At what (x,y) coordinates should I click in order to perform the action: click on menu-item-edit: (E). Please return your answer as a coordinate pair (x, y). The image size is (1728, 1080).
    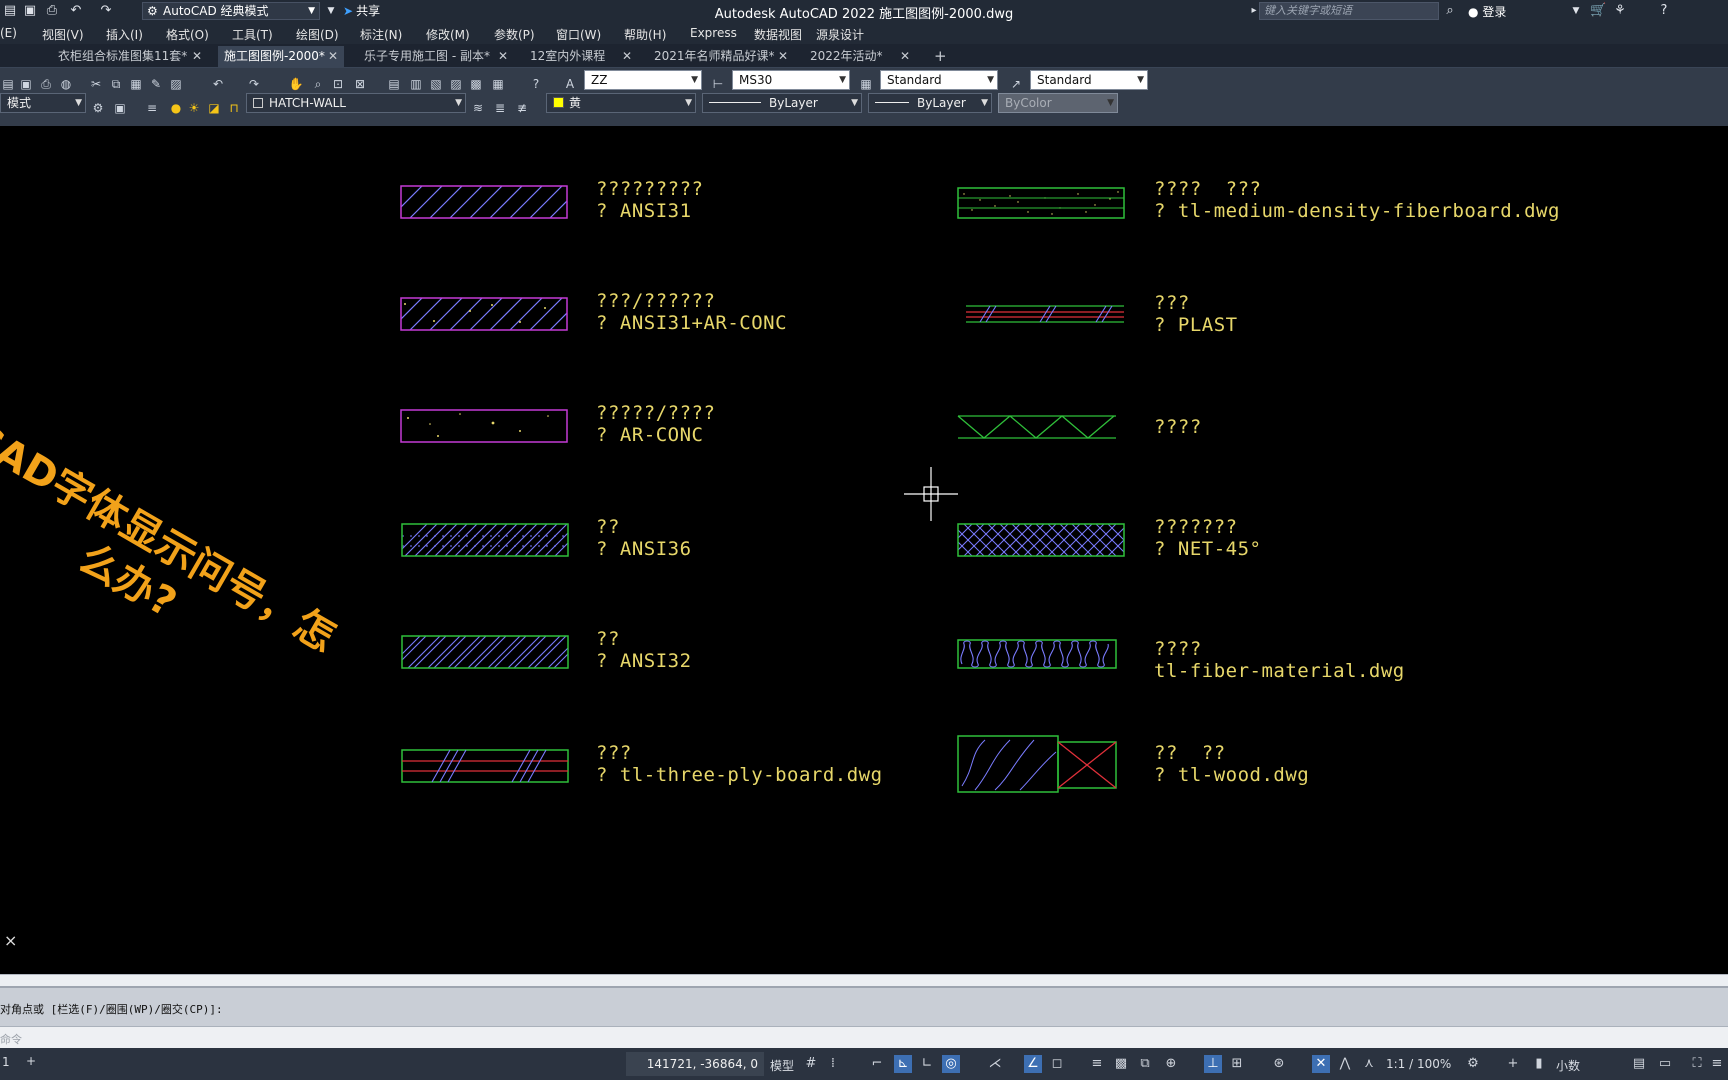
    Looking at the image, I should click on (8, 33).